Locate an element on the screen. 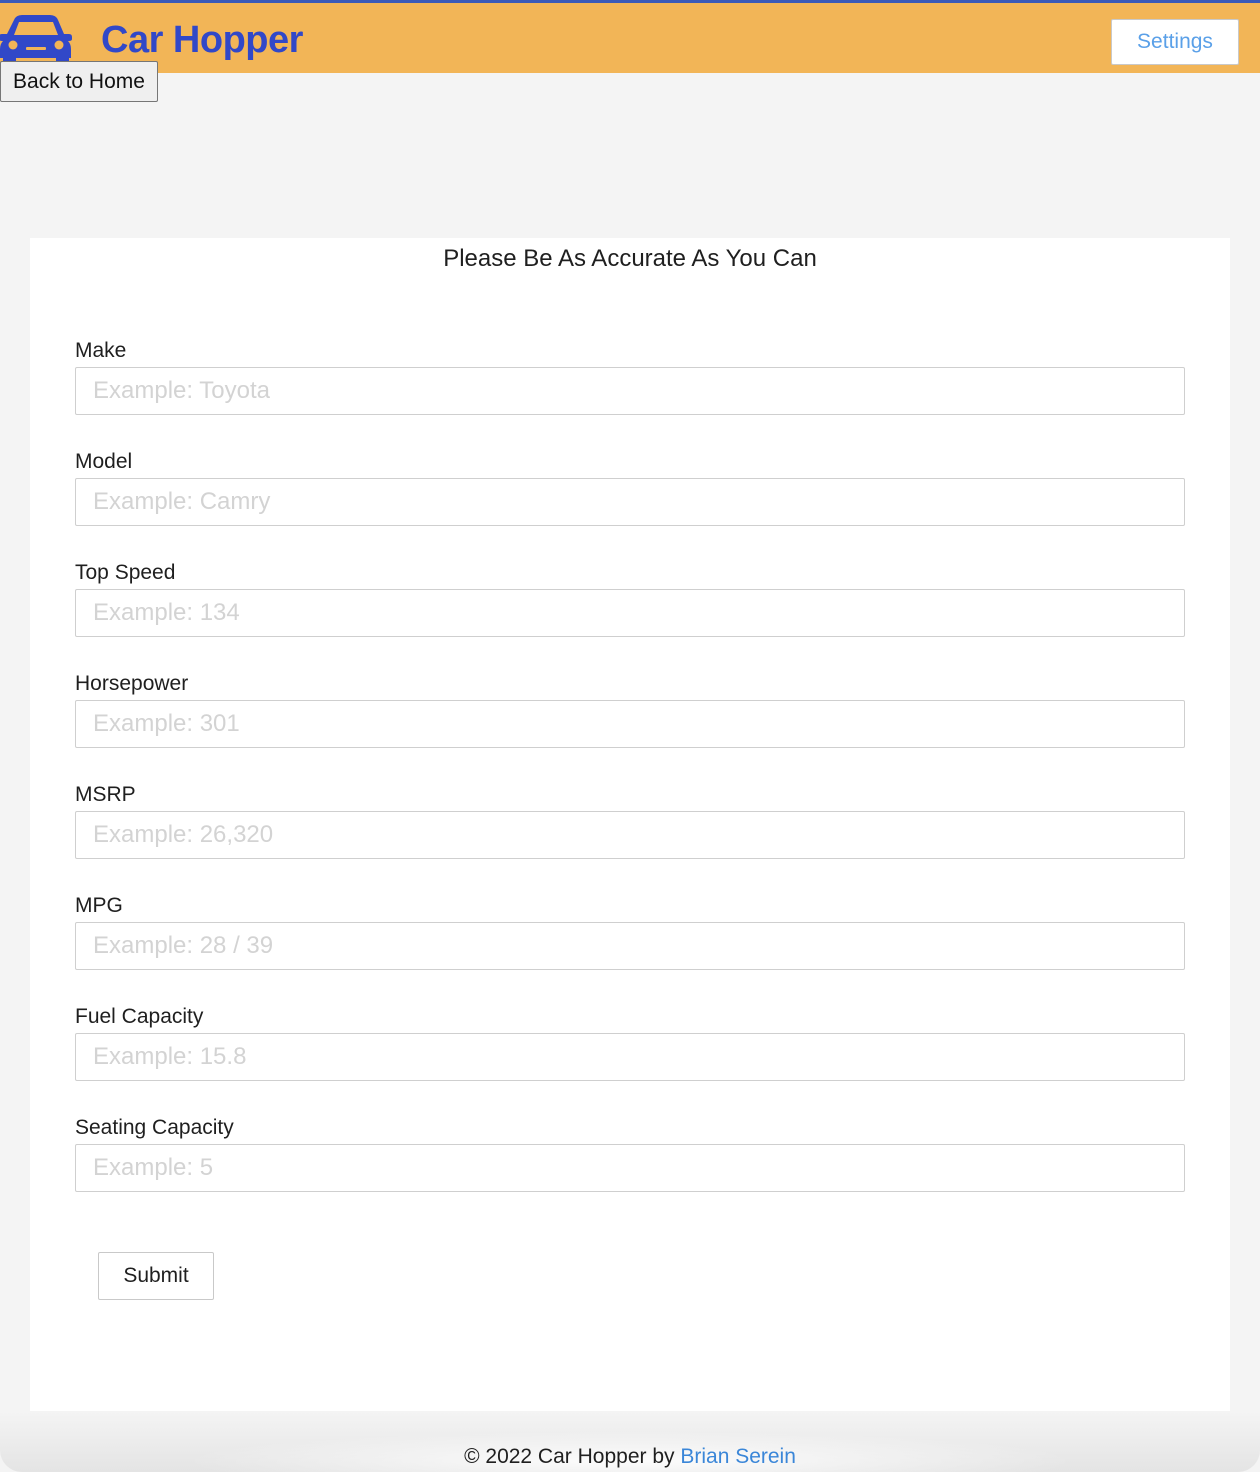  seating-capacity-label: Seating Capacity is located at coordinates (154, 1127).